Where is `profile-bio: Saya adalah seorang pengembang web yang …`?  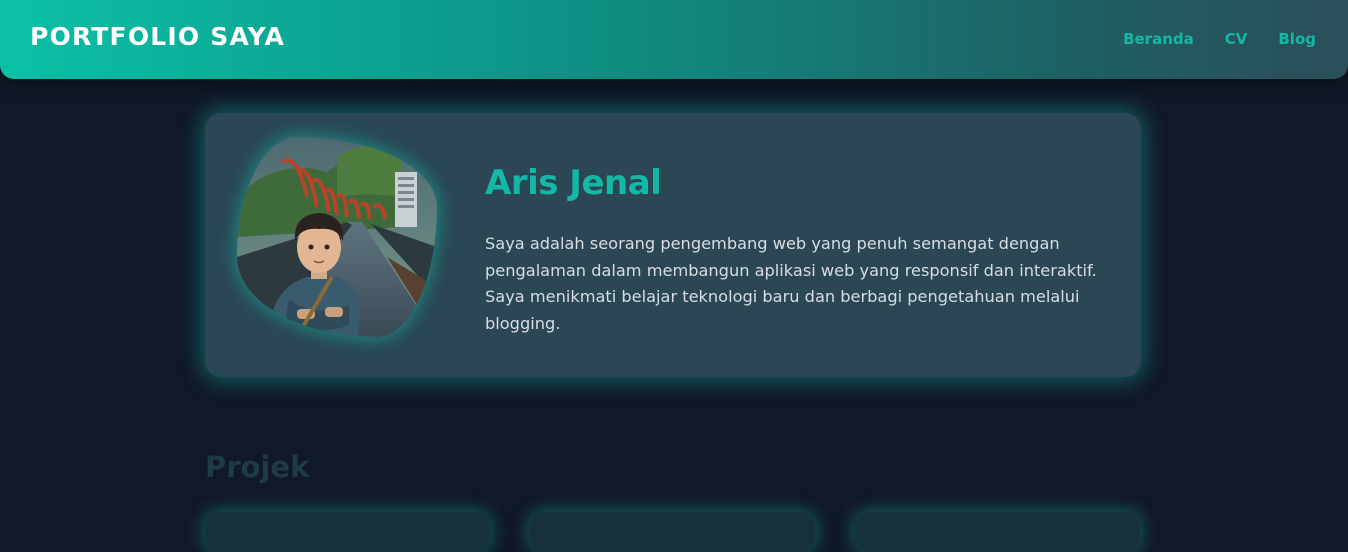 profile-bio: Saya adalah seorang pengembang web yang … is located at coordinates (791, 283).